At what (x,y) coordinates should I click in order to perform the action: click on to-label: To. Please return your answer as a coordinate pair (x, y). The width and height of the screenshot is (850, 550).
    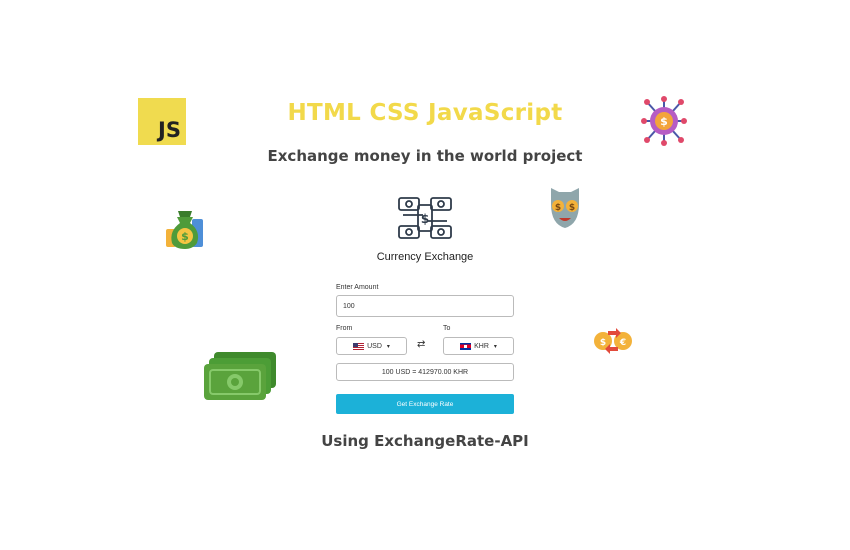
    Looking at the image, I should click on (447, 328).